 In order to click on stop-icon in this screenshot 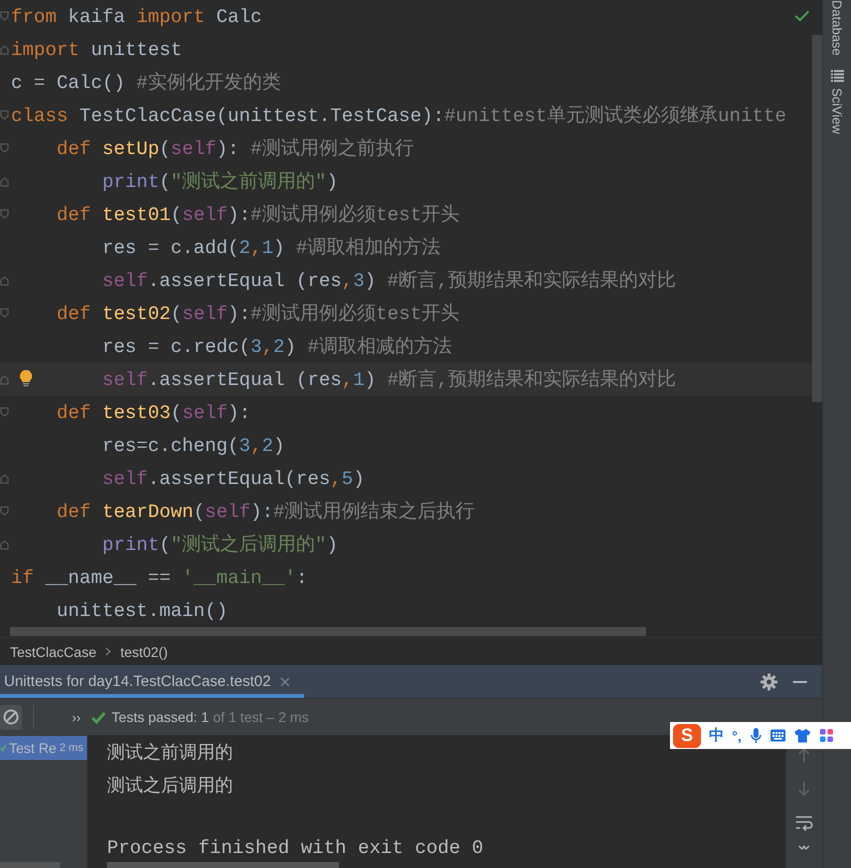, I will do `click(11, 717)`.